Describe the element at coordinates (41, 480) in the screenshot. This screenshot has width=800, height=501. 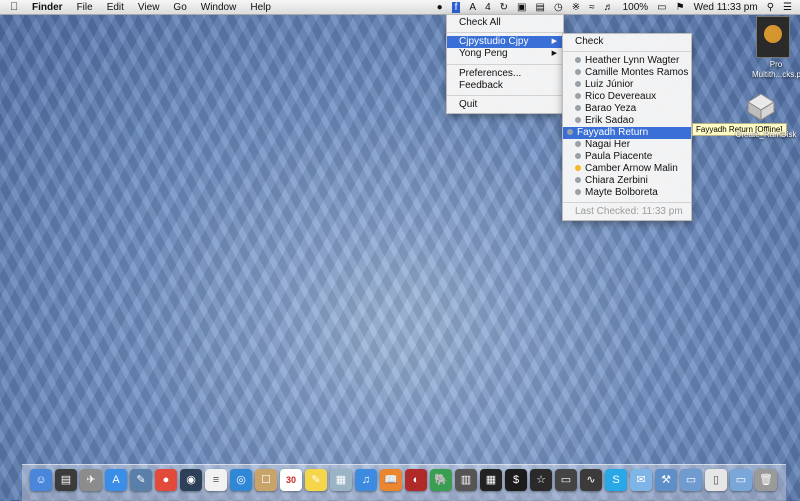
I see `finder-icon: ☺` at that location.